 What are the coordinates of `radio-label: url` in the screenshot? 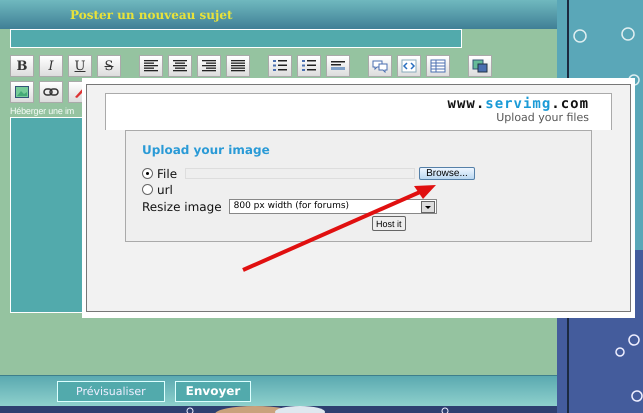 It's located at (165, 189).